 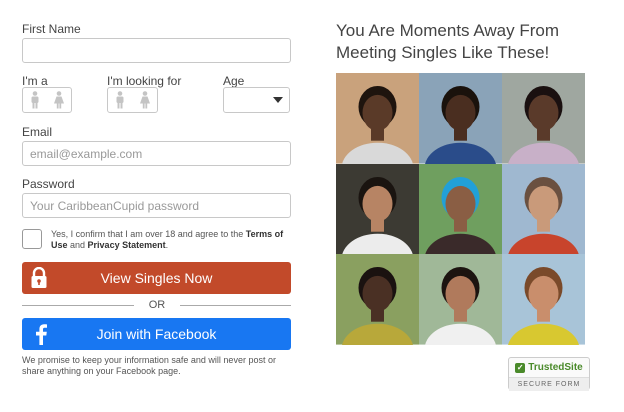 I want to click on seeking-label: I'm looking for, so click(x=144, y=81).